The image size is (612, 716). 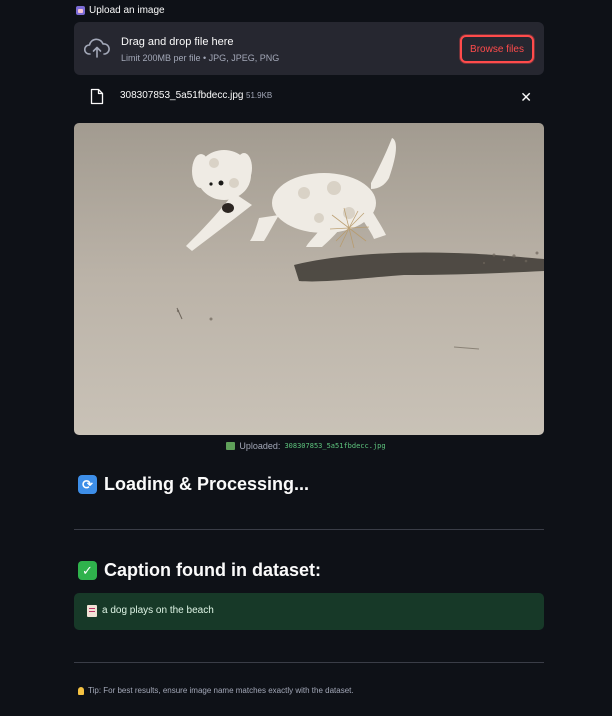 What do you see at coordinates (309, 611) in the screenshot?
I see `caption-success-box: a dog plays on the beach` at bounding box center [309, 611].